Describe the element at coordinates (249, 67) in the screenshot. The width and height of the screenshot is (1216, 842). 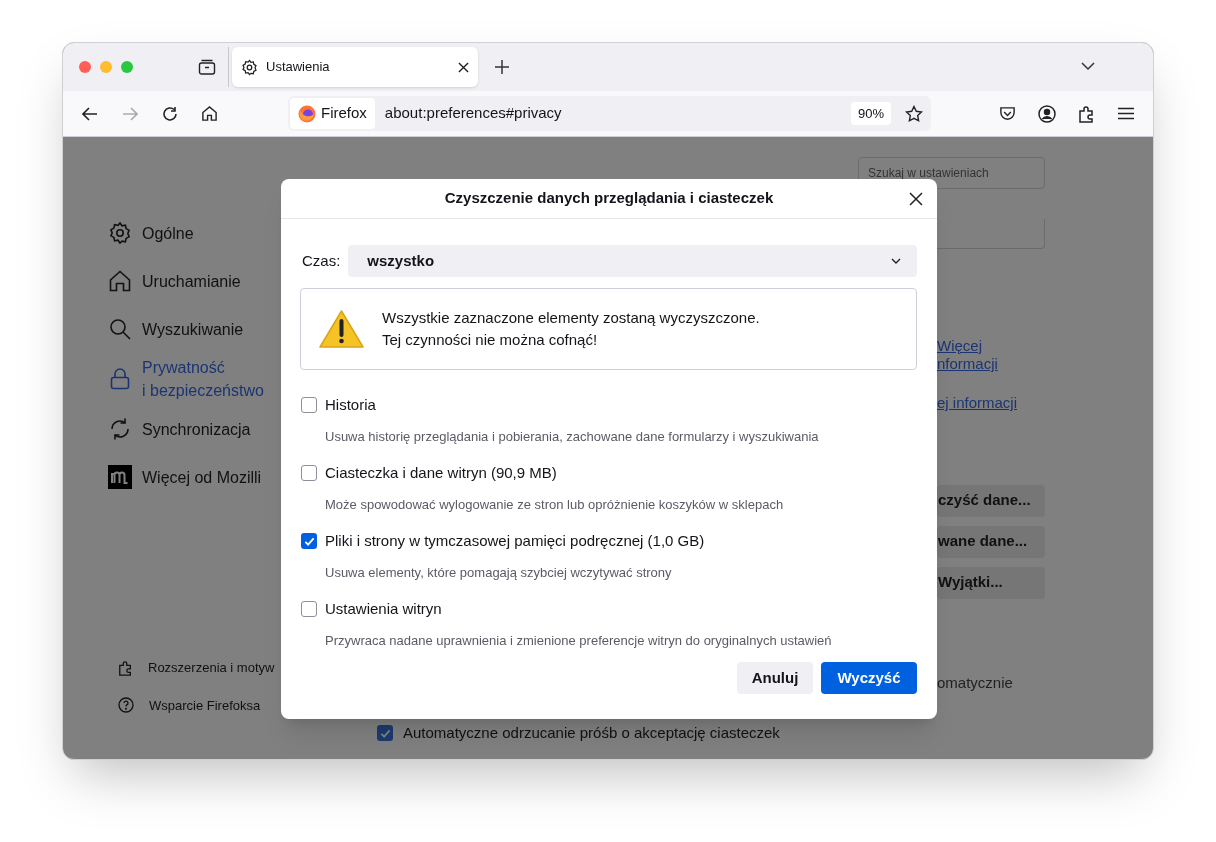
I see `settings-icon` at that location.